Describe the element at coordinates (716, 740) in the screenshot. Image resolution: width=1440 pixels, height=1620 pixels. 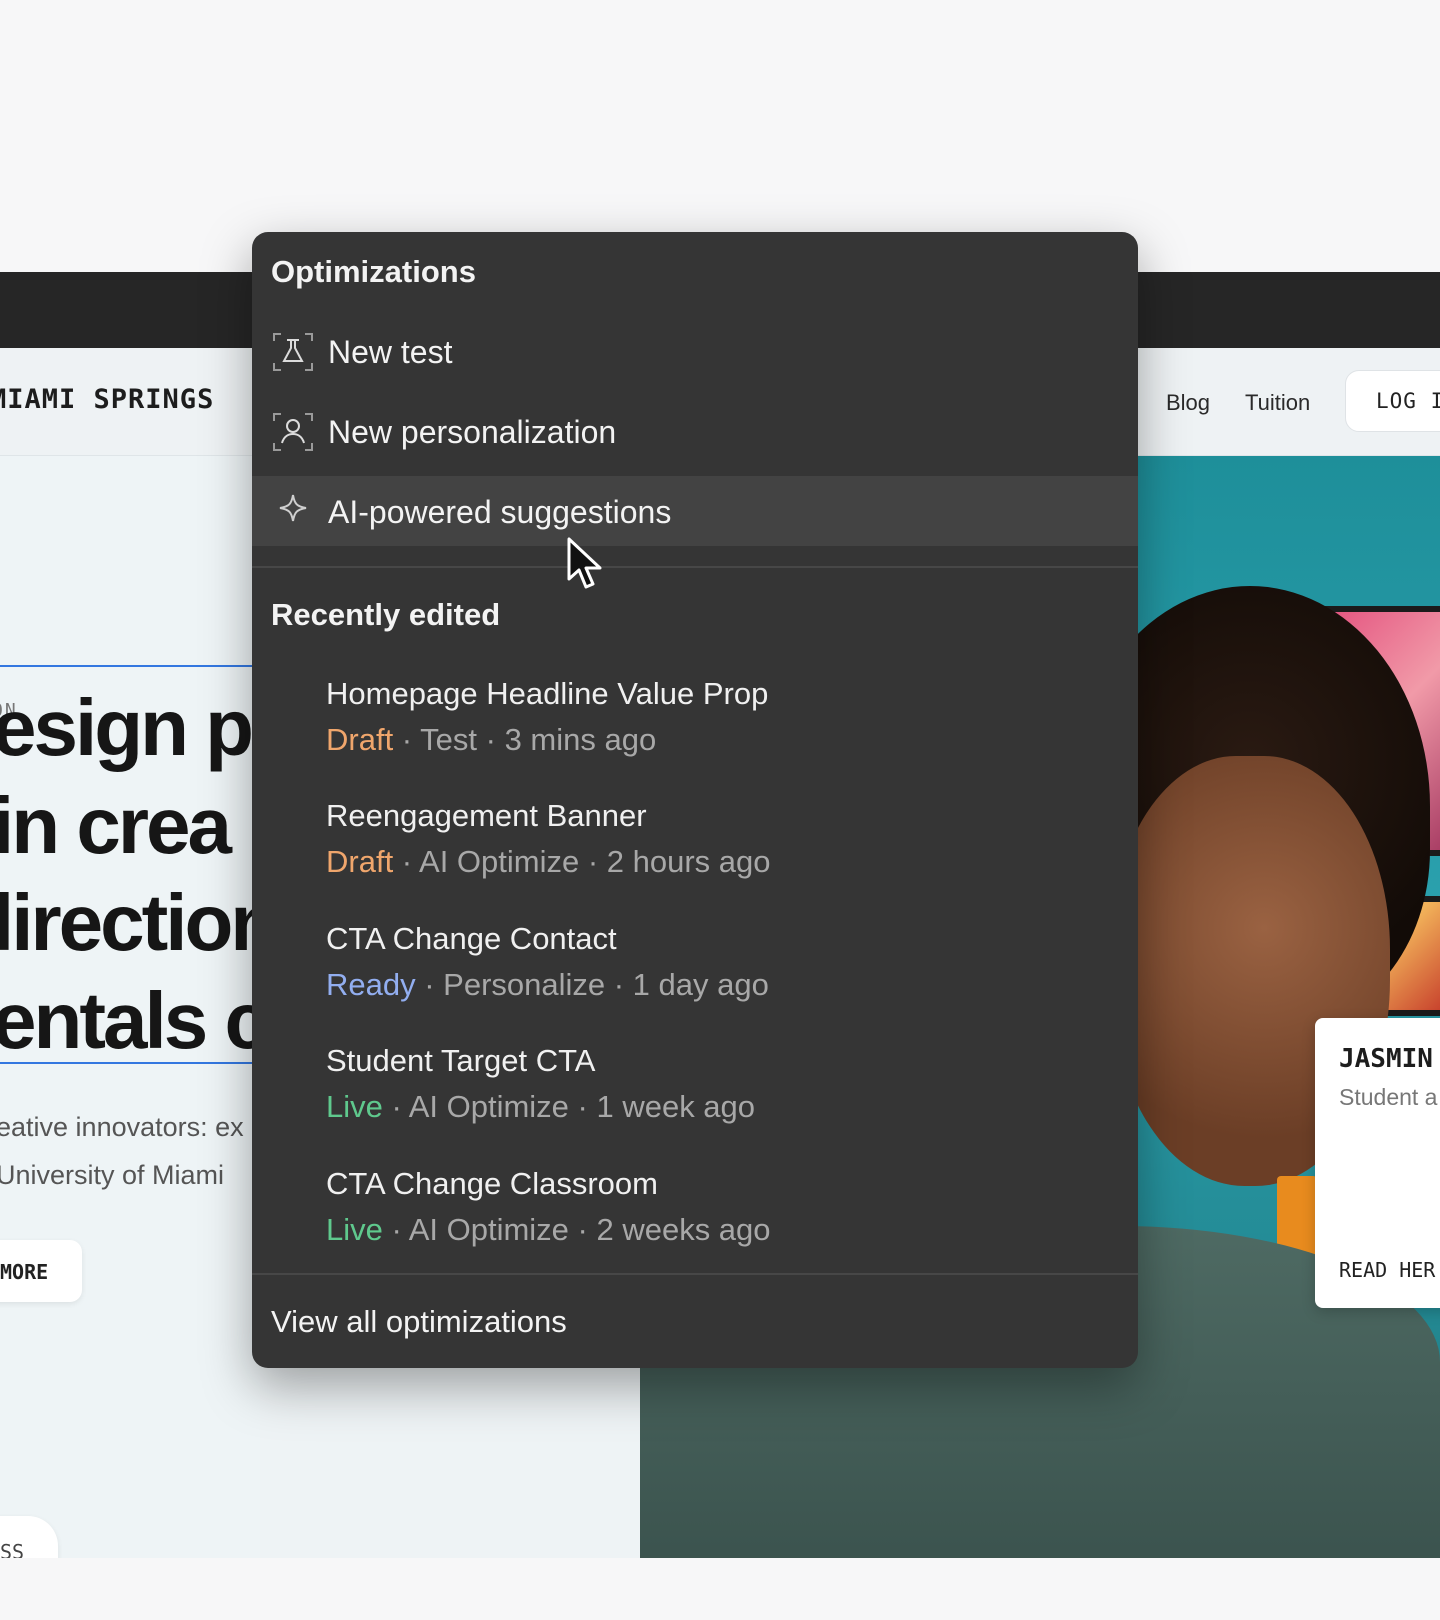
I see `recent-item-meta: Draft · Test · 3 mins ago` at that location.